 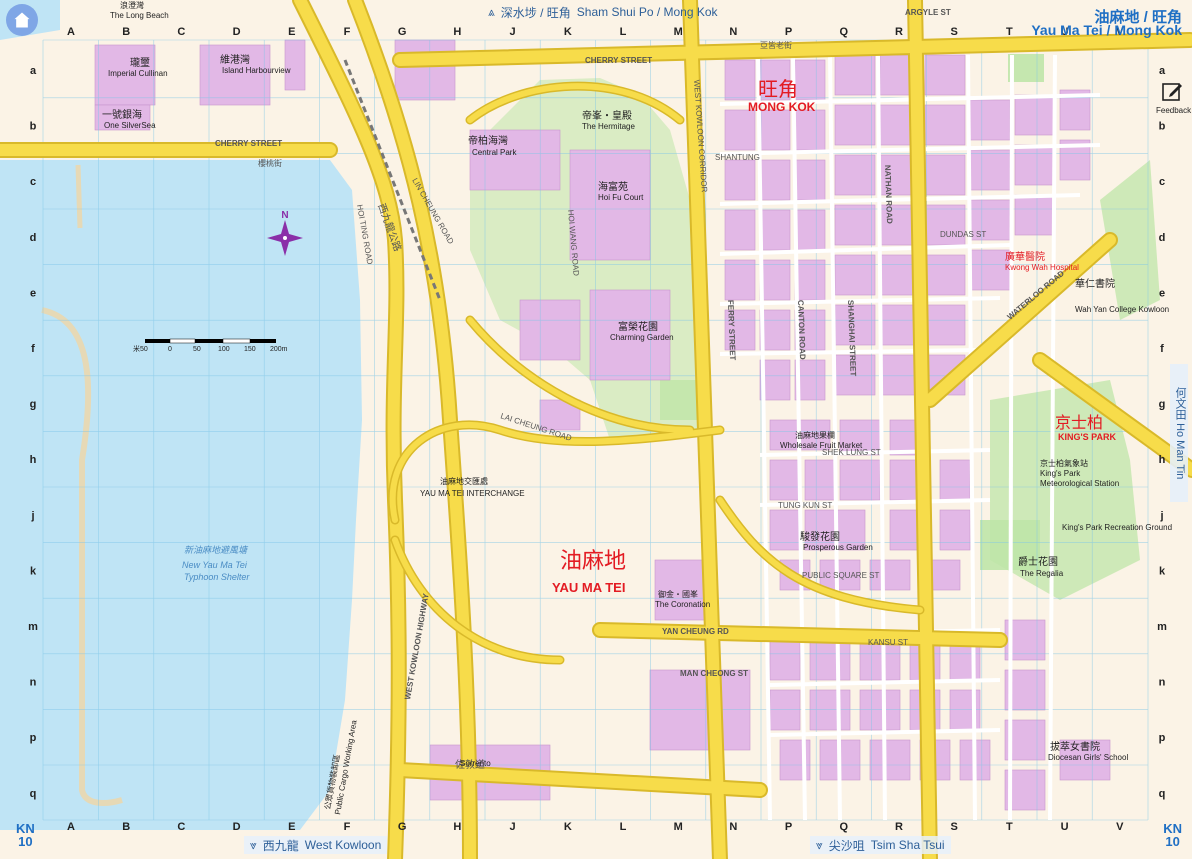 I want to click on grid-row-label: j, so click(x=1161, y=516).